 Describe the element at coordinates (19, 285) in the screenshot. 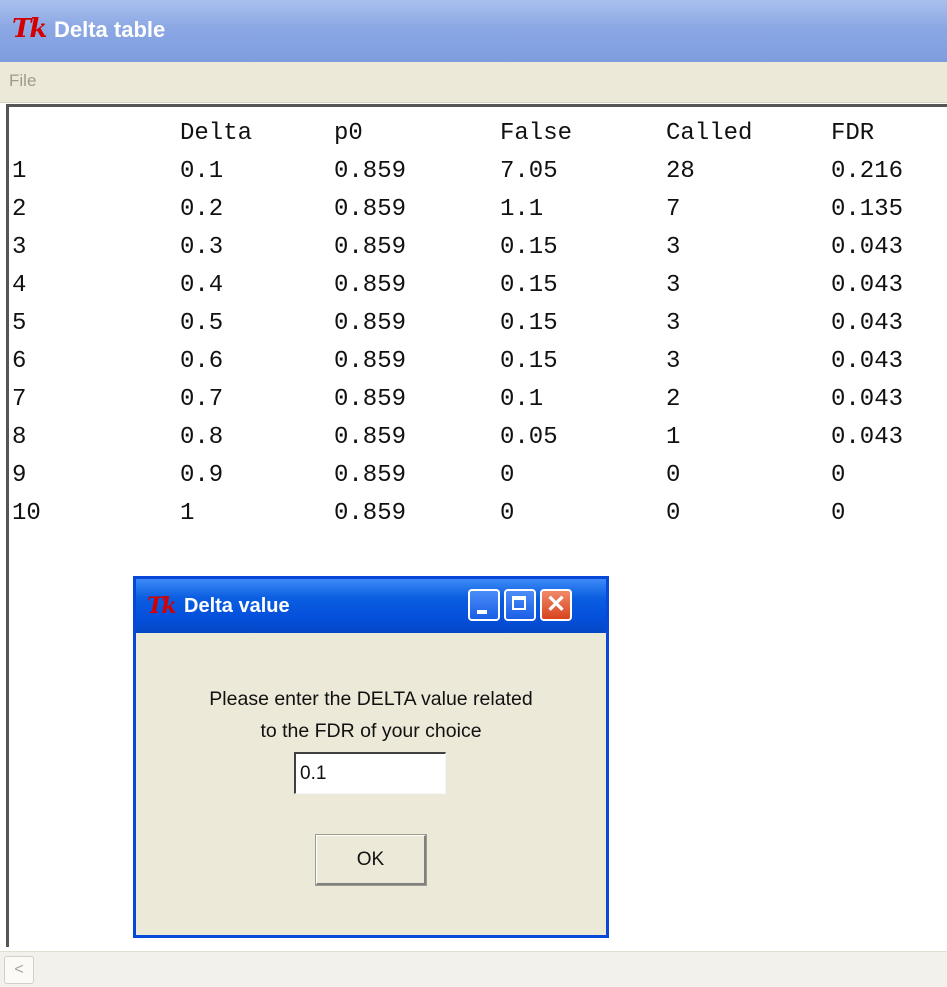

I see `table-cell: 4` at that location.